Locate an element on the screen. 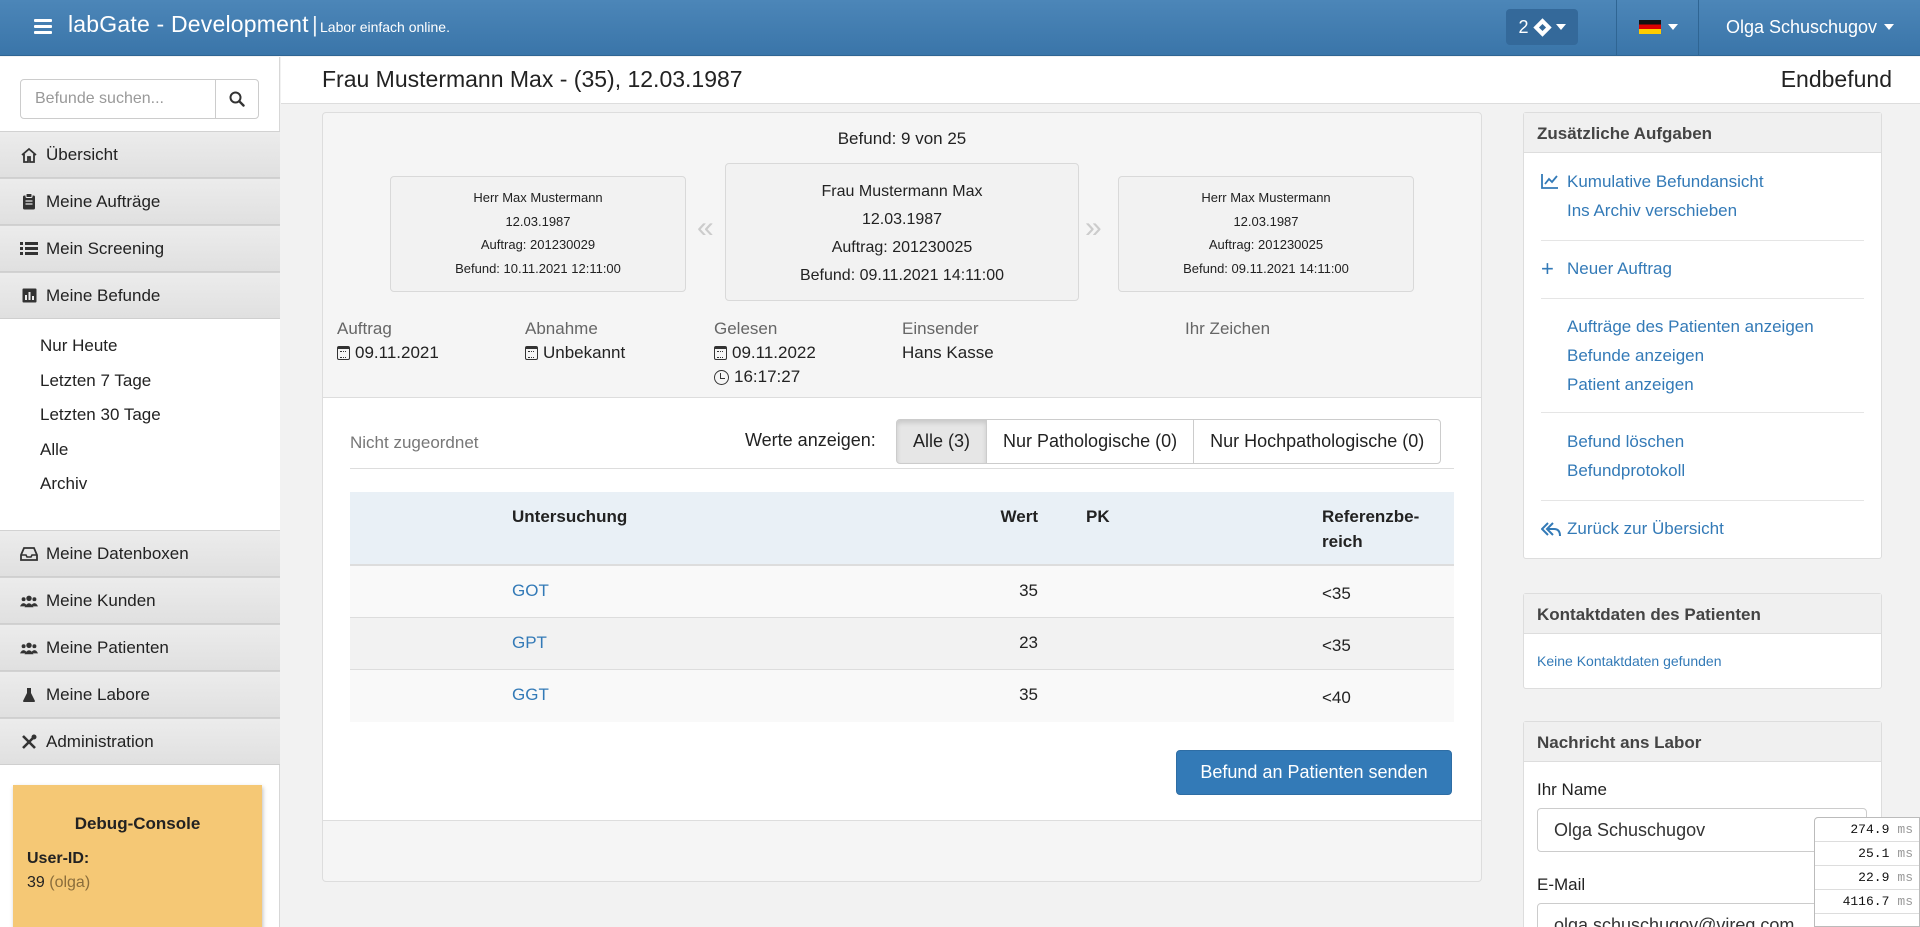 This screenshot has width=1920, height=927. nav-label: Meine Befunde is located at coordinates (103, 295).